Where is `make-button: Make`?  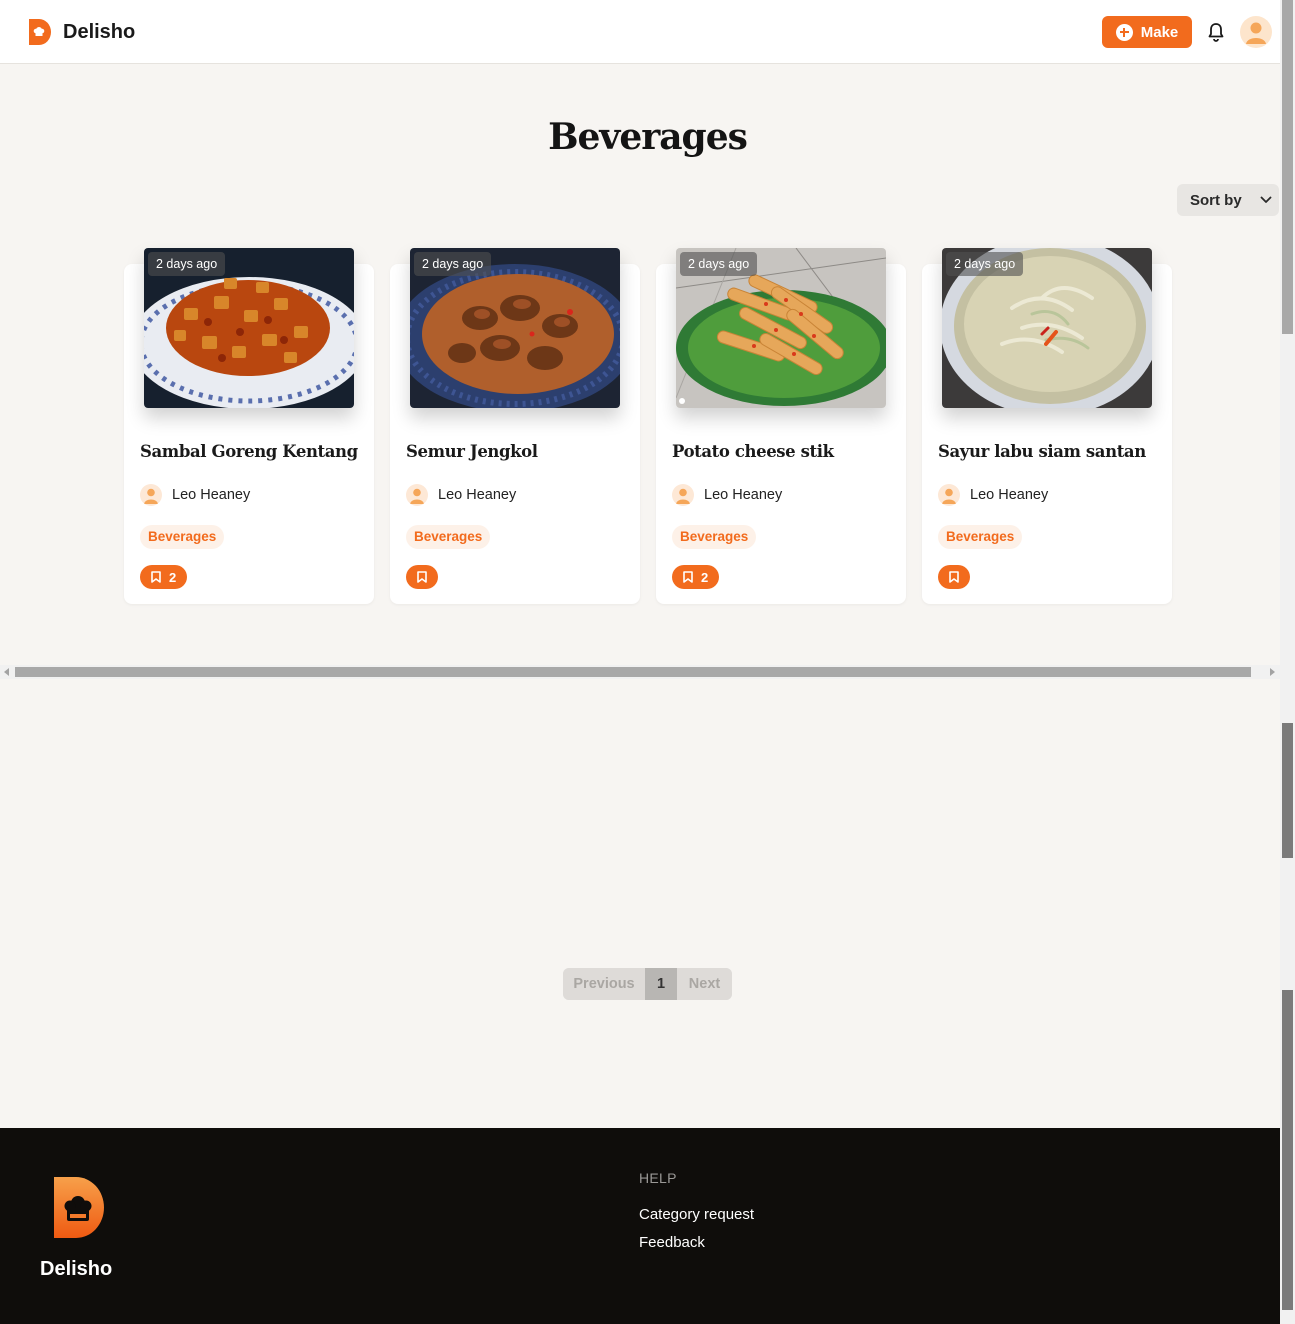 make-button: Make is located at coordinates (1147, 32).